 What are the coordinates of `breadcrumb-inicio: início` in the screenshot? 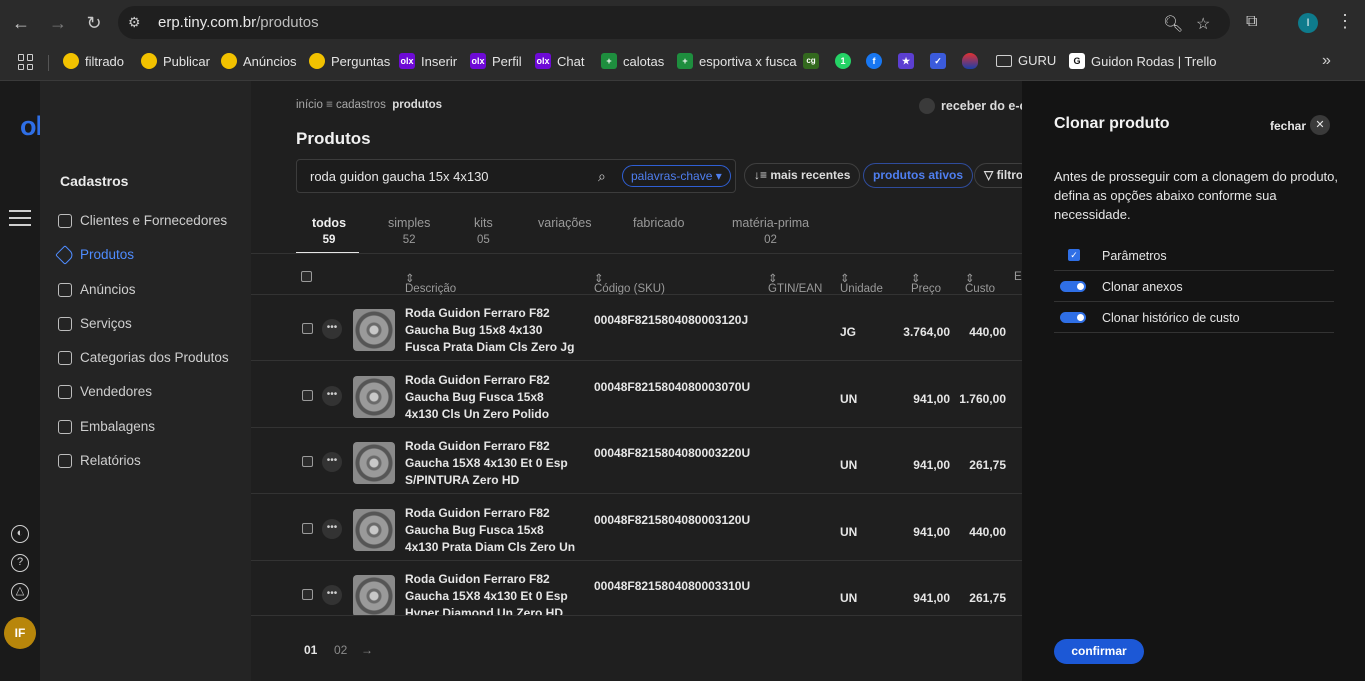 It's located at (309, 105).